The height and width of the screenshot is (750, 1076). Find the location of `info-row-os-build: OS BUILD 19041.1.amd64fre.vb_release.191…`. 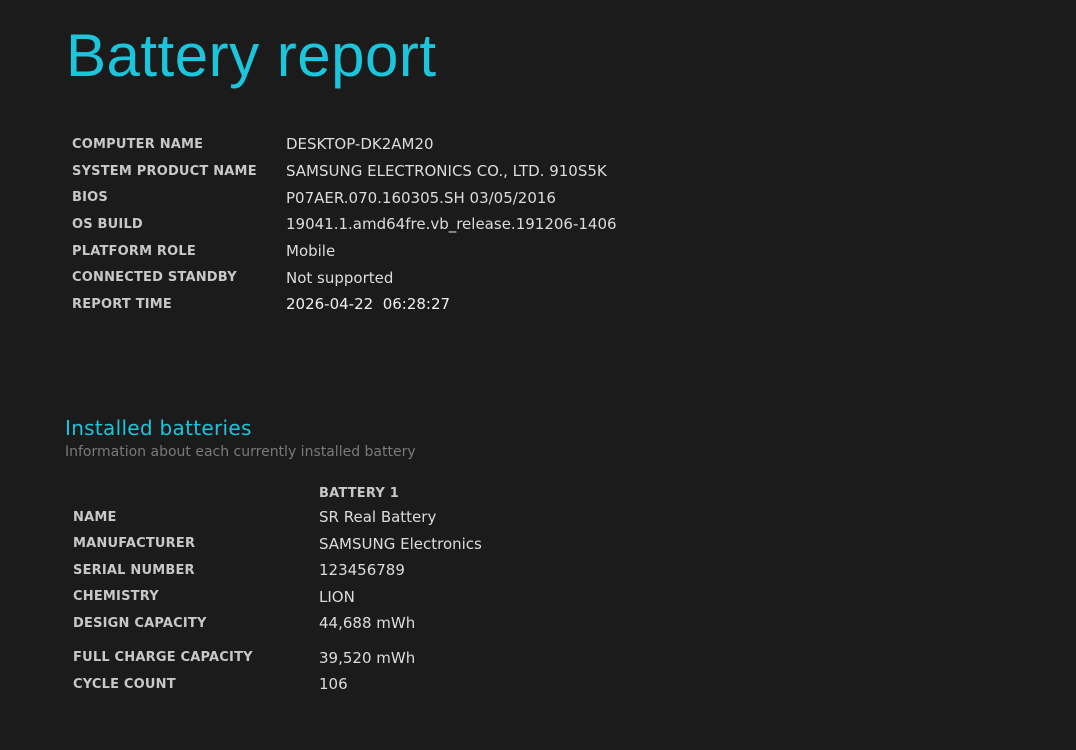

info-row-os-build: OS BUILD 19041.1.amd64fre.vb_release.191… is located at coordinates (344, 224).